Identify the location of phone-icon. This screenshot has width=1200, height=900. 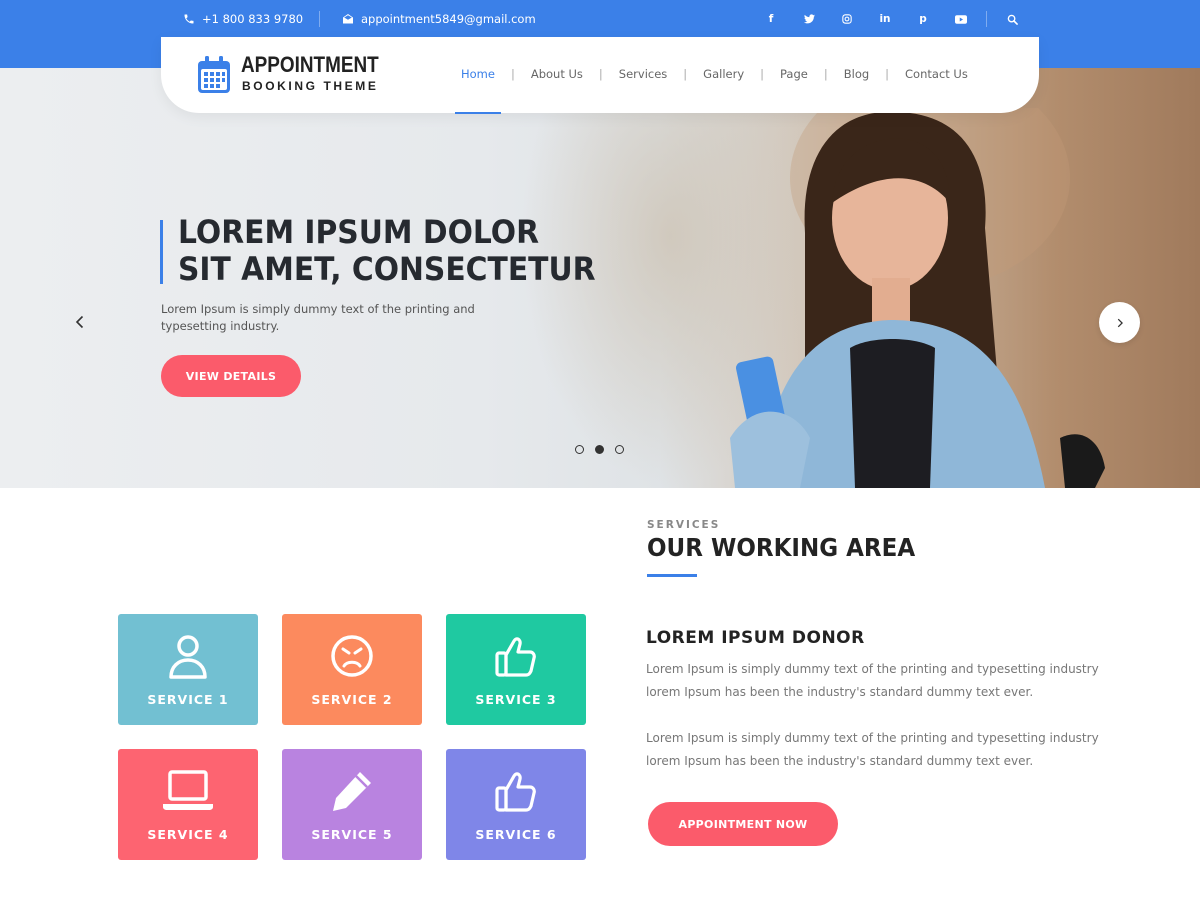
(189, 19).